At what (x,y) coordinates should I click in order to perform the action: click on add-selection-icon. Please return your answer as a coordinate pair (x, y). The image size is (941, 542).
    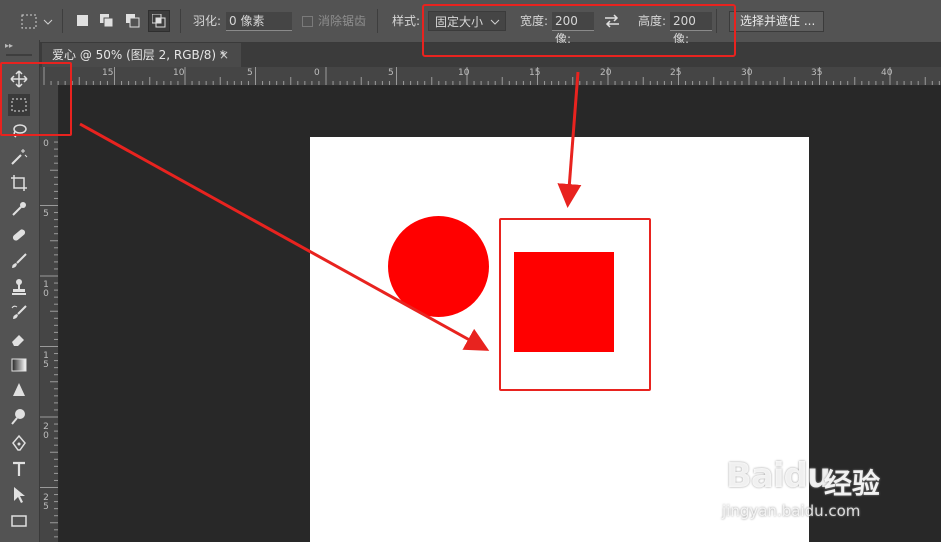
    Looking at the image, I should click on (107, 21).